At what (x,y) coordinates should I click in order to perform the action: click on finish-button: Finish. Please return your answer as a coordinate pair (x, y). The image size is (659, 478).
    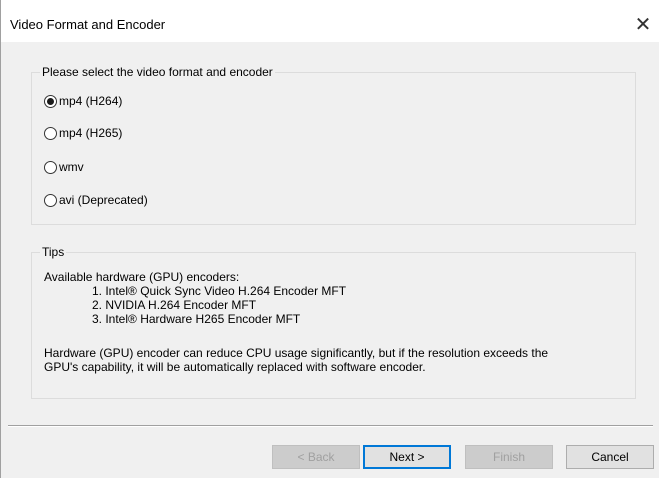
    Looking at the image, I should click on (509, 457).